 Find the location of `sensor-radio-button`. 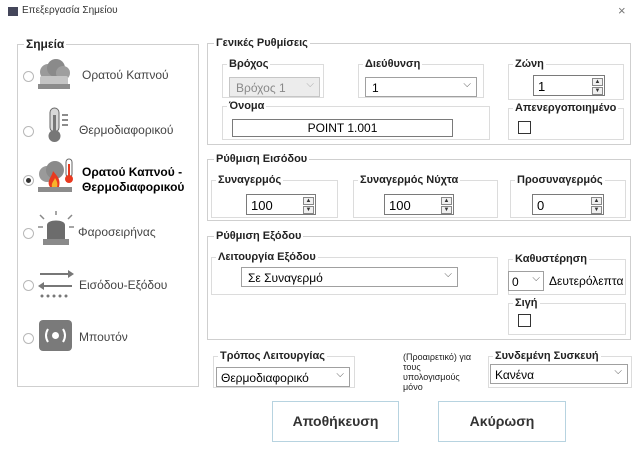

sensor-radio-button is located at coordinates (28, 338).